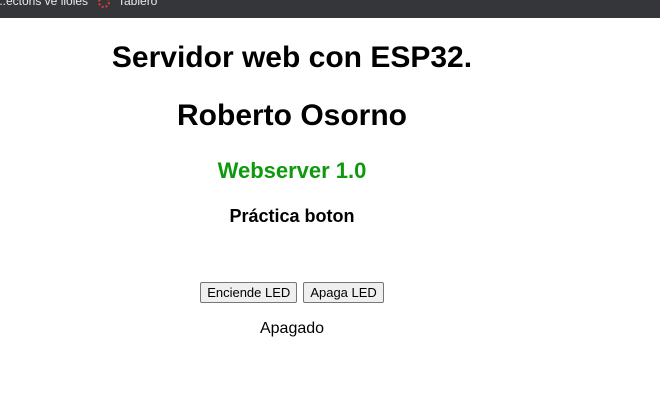 The height and width of the screenshot is (401, 660). Describe the element at coordinates (292, 328) in the screenshot. I see `led-status-text: Apagado` at that location.